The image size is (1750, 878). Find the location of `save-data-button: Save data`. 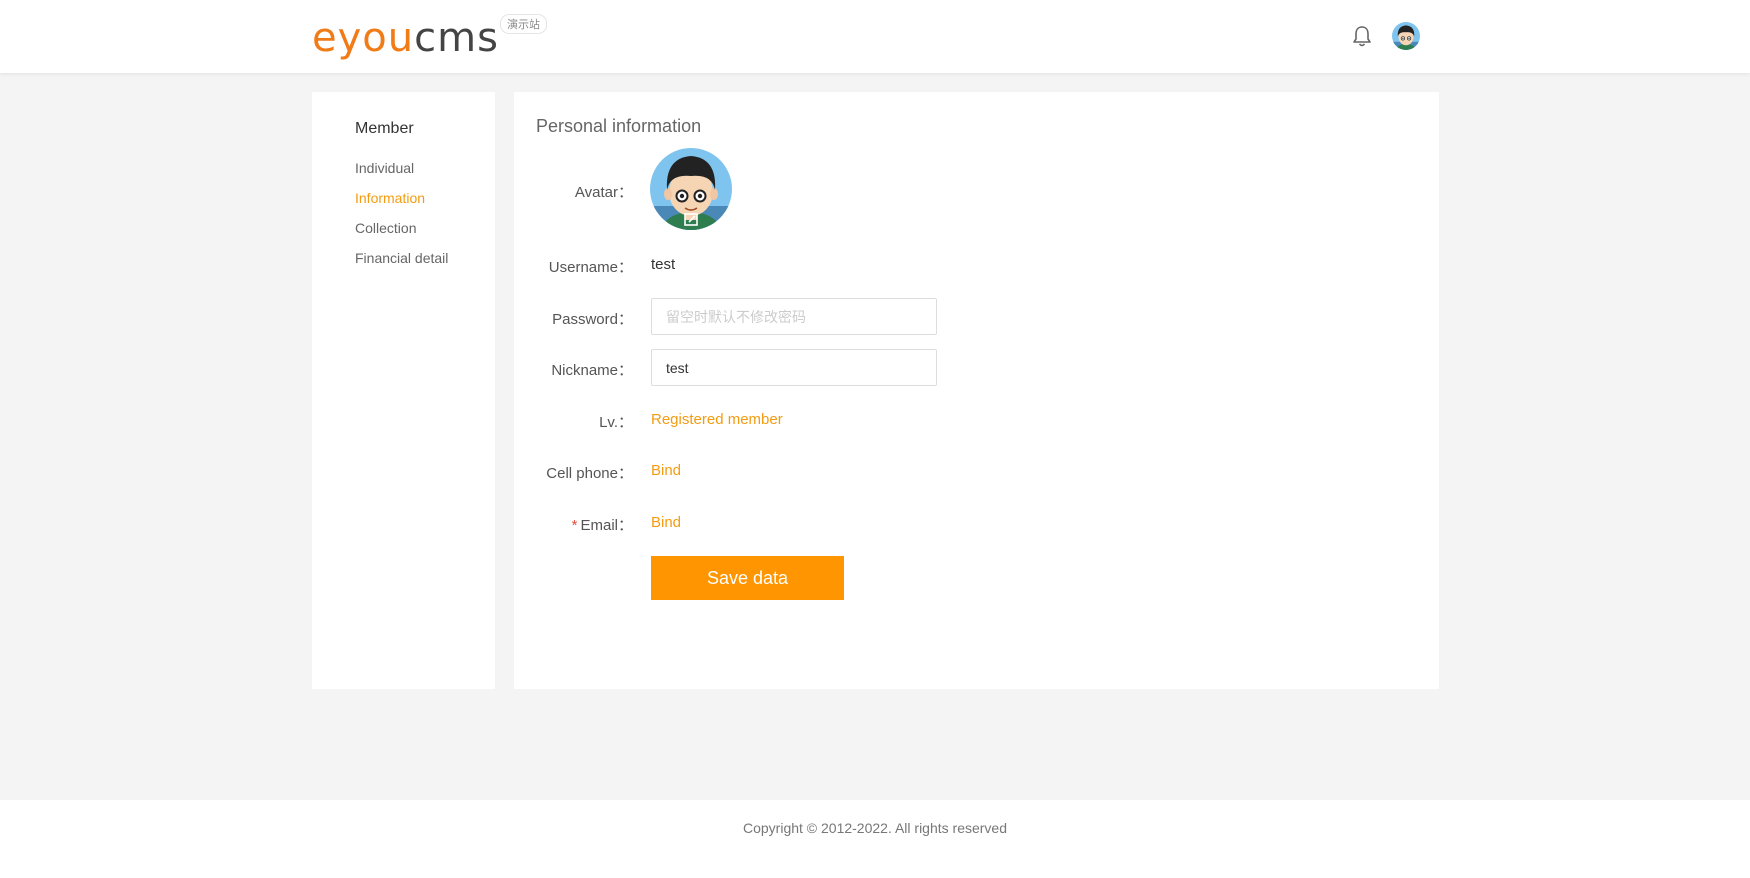

save-data-button: Save data is located at coordinates (747, 578).